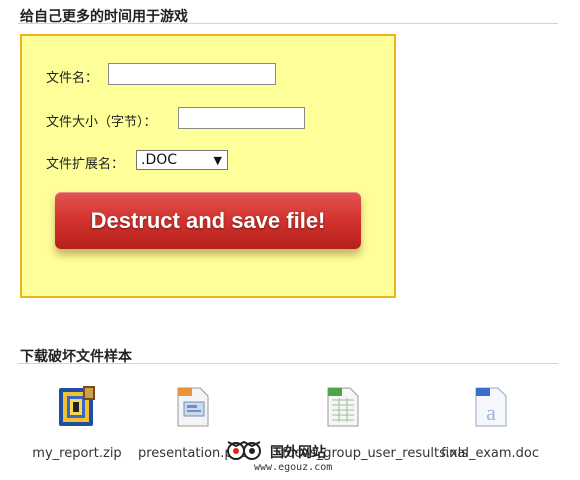 Image resolution: width=580 pixels, height=480 pixels. Describe the element at coordinates (244, 450) in the screenshot. I see `owl-logo-icon` at that location.